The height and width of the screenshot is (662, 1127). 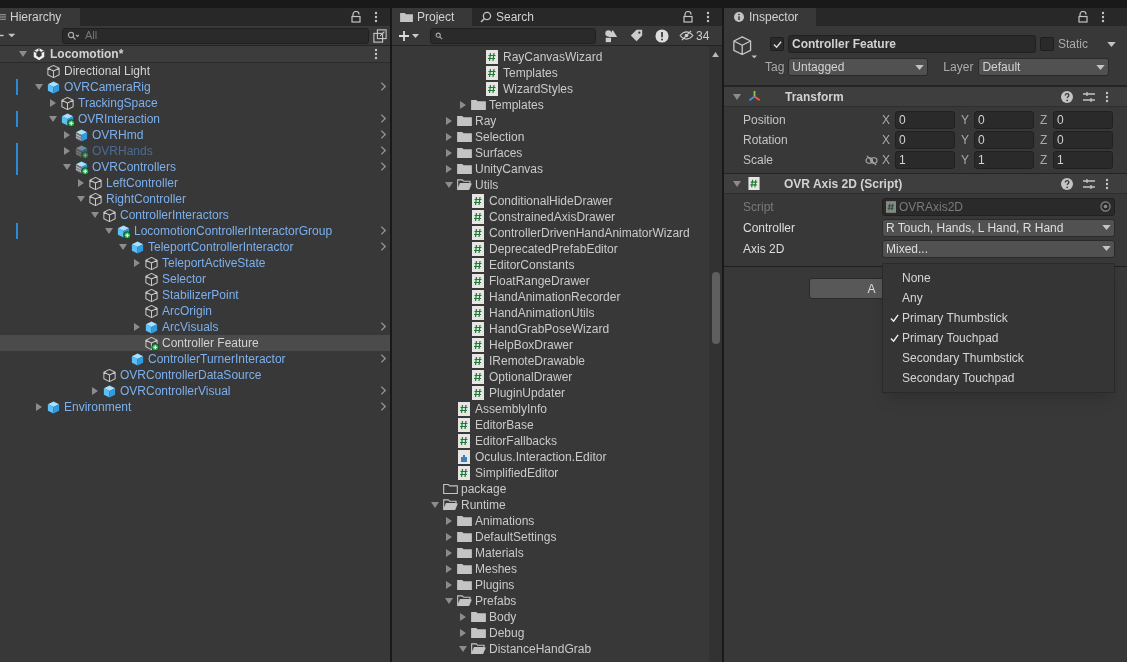 What do you see at coordinates (513, 35) in the screenshot?
I see `search-field` at bounding box center [513, 35].